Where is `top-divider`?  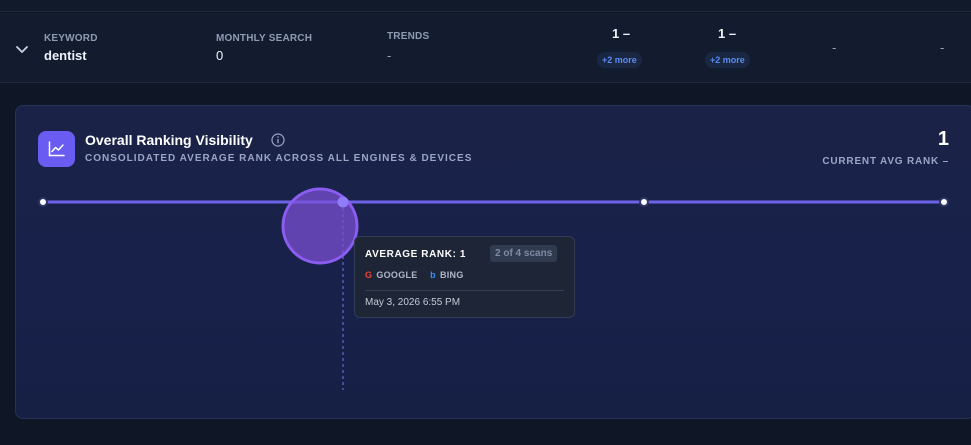
top-divider is located at coordinates (485, 6).